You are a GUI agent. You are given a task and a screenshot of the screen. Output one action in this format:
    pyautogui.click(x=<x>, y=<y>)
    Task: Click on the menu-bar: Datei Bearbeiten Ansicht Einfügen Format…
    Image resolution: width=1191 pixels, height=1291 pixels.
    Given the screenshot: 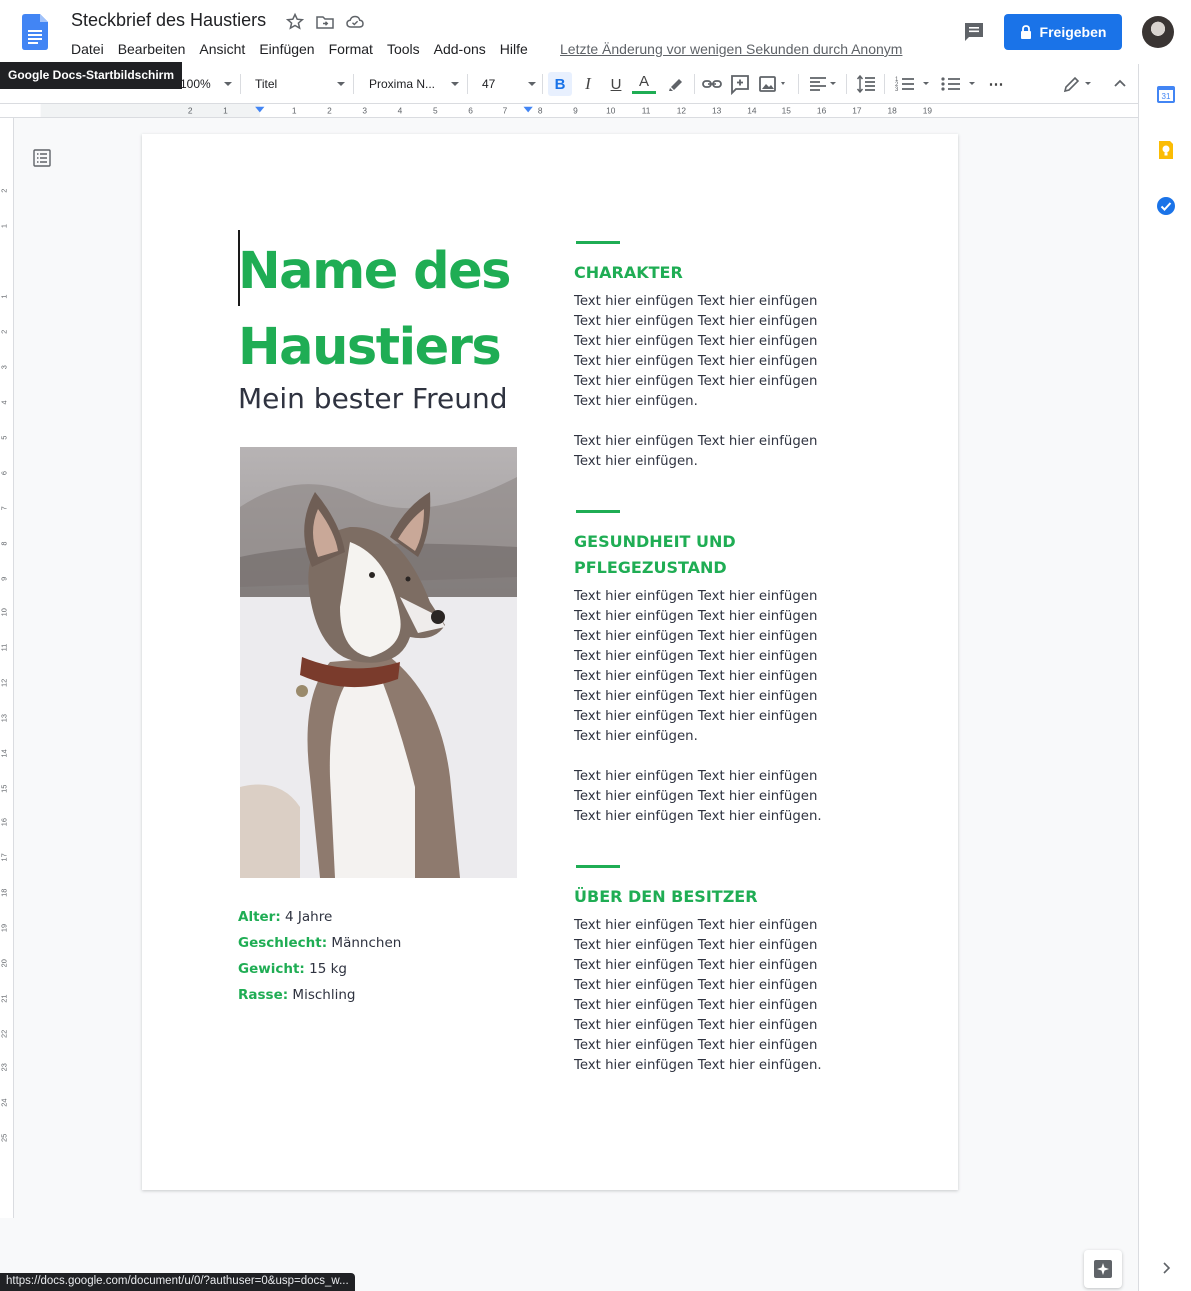 What is the action you would take?
    pyautogui.click(x=299, y=49)
    